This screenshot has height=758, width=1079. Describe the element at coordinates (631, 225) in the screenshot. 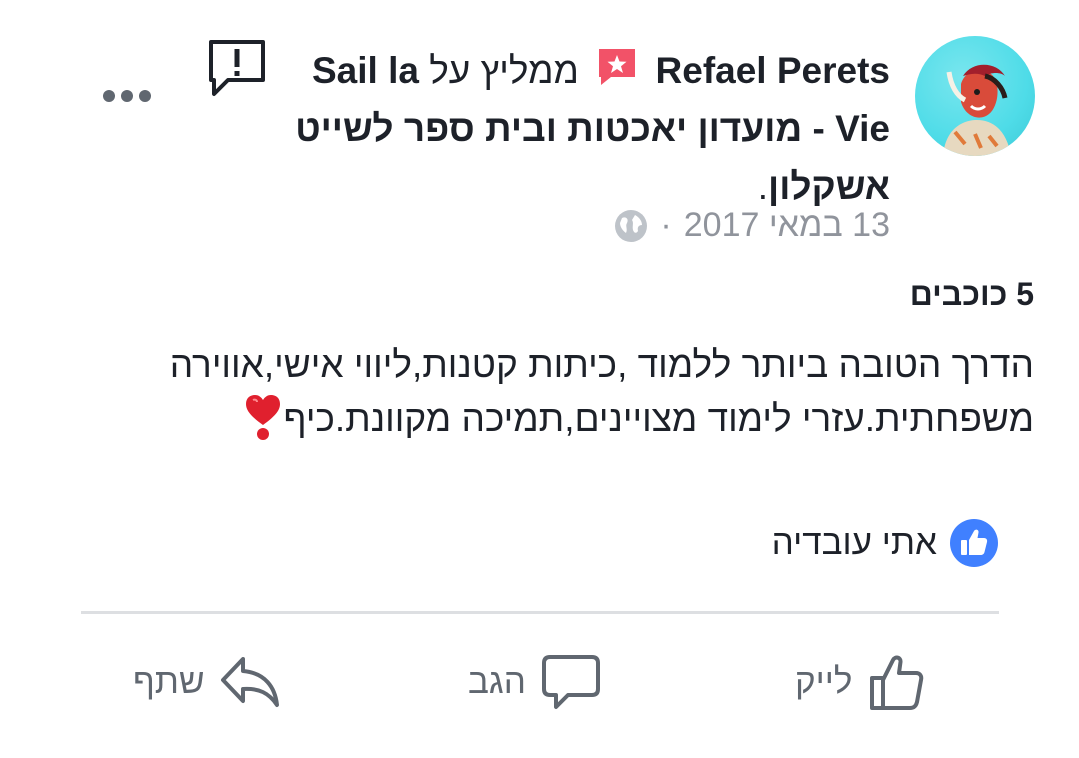

I see `globe-icon` at that location.